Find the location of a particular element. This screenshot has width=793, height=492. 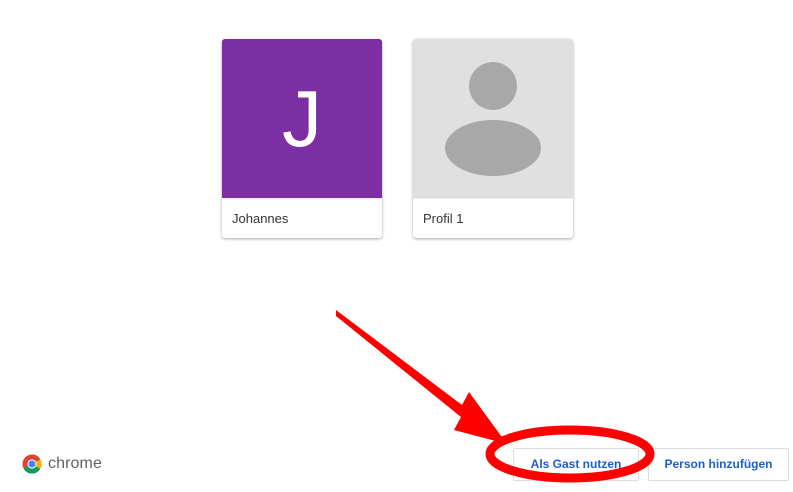

chrome-logo-icon is located at coordinates (32, 464).